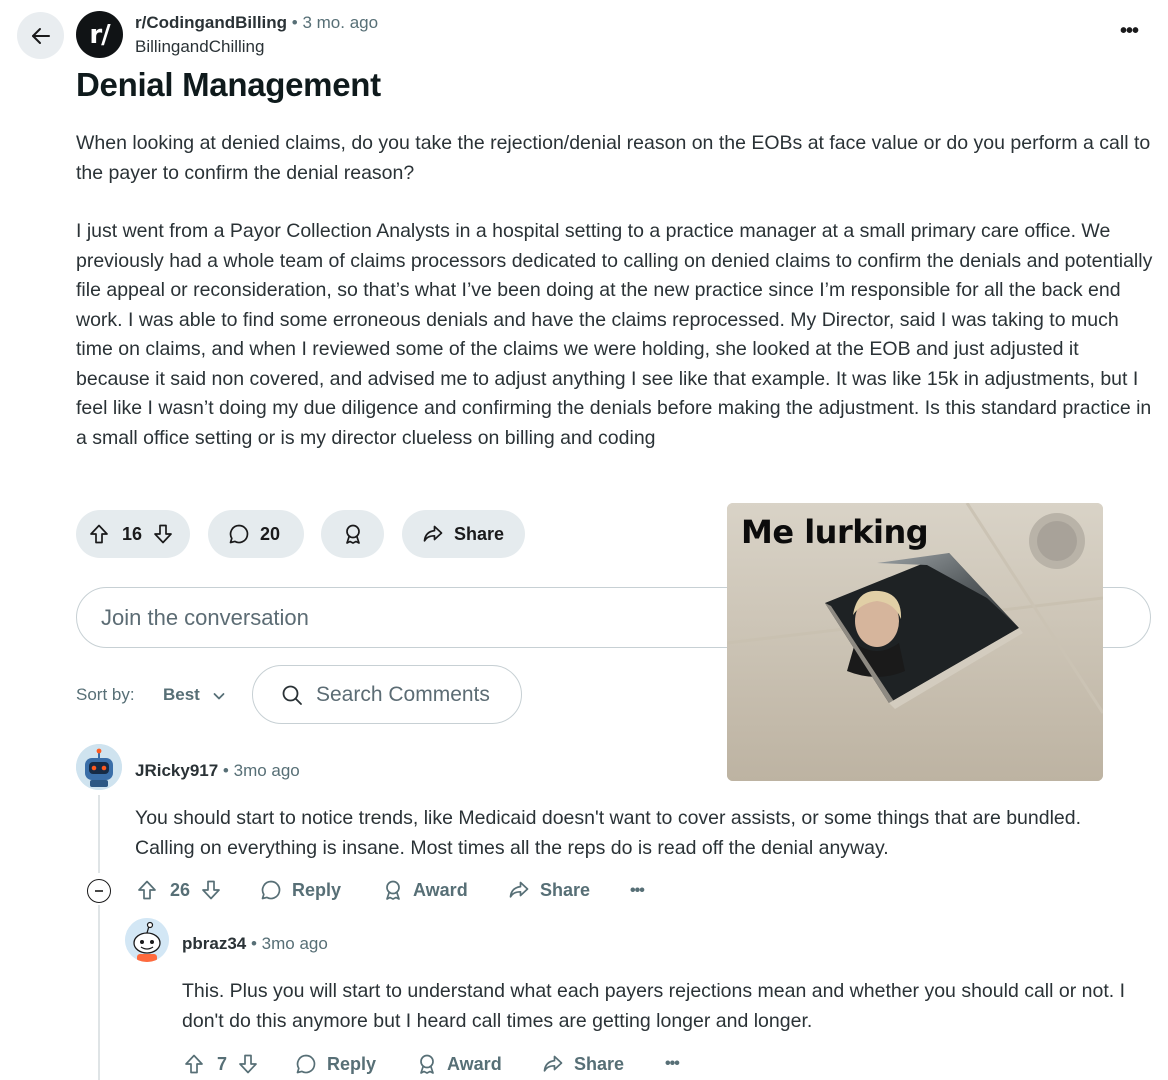 The image size is (1168, 1080). I want to click on post-time: 3 mo. ago, so click(340, 22).